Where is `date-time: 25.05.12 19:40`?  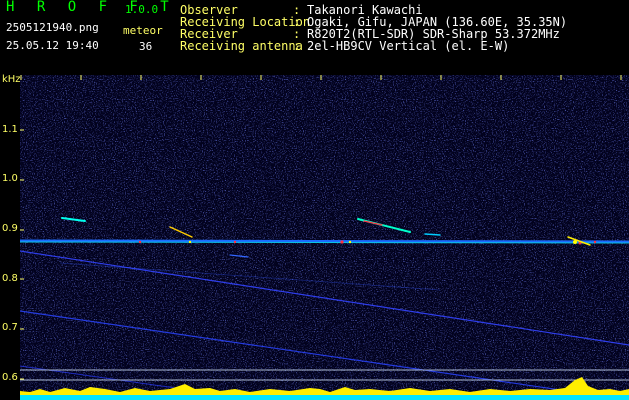
date-time: 25.05.12 19:40 is located at coordinates (52, 45).